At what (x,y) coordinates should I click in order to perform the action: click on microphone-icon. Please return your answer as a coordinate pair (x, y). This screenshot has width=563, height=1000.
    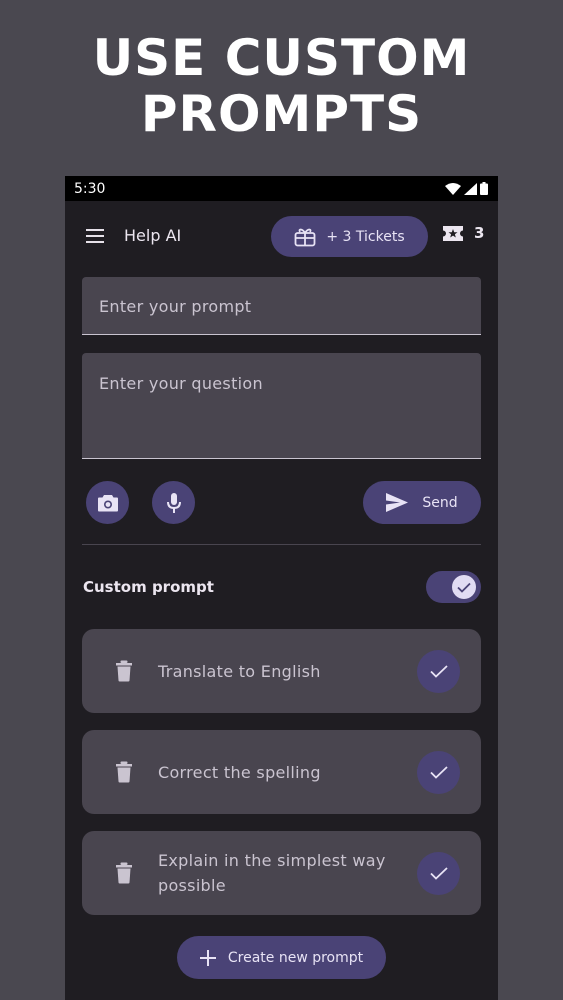
    Looking at the image, I should click on (173, 502).